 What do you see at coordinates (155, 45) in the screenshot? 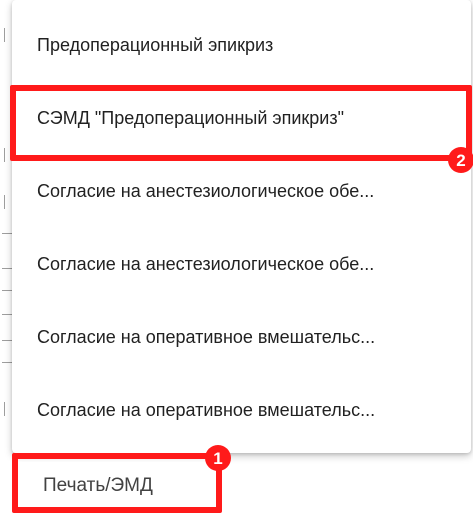
I see `menu-item-label: Предоперационный эпикриз` at bounding box center [155, 45].